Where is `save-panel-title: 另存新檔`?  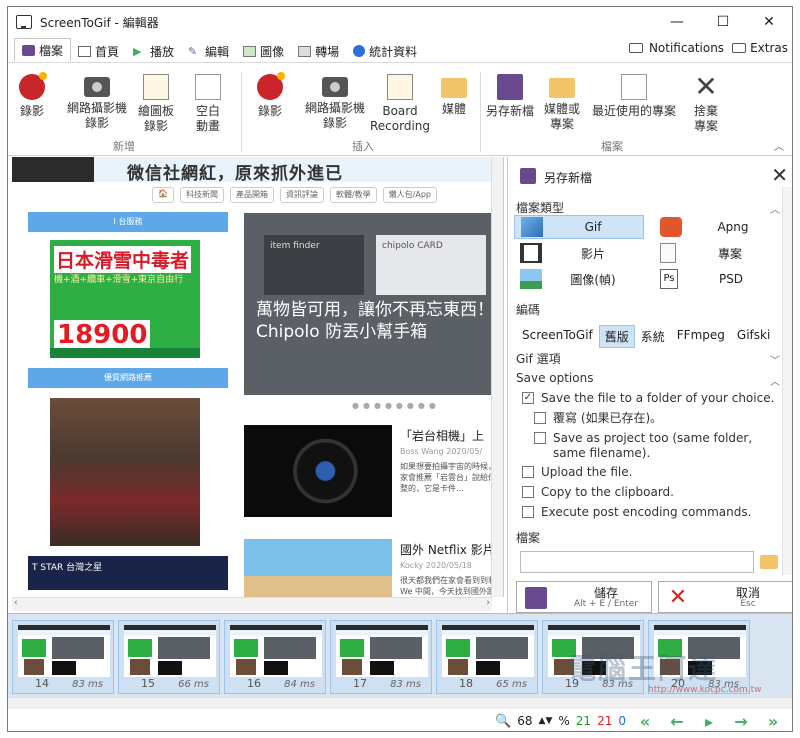 save-panel-title: 另存新檔 is located at coordinates (568, 178).